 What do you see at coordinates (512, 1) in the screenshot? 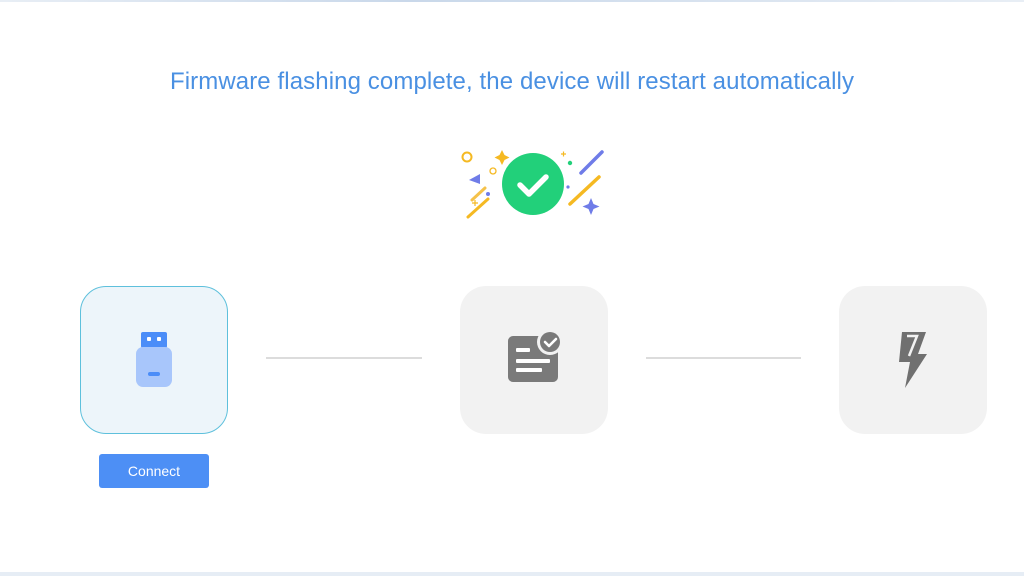
I see `top-strip` at bounding box center [512, 1].